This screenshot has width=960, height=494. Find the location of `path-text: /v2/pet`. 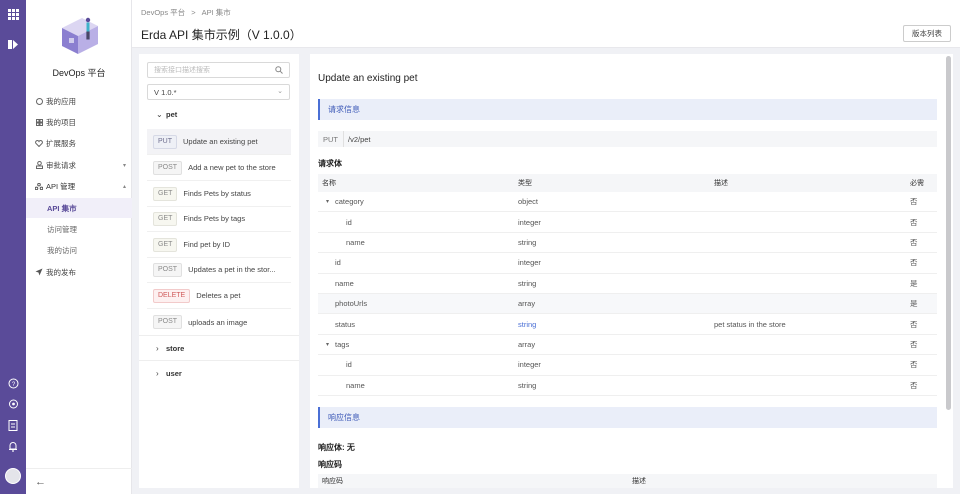

path-text: /v2/pet is located at coordinates (359, 139).